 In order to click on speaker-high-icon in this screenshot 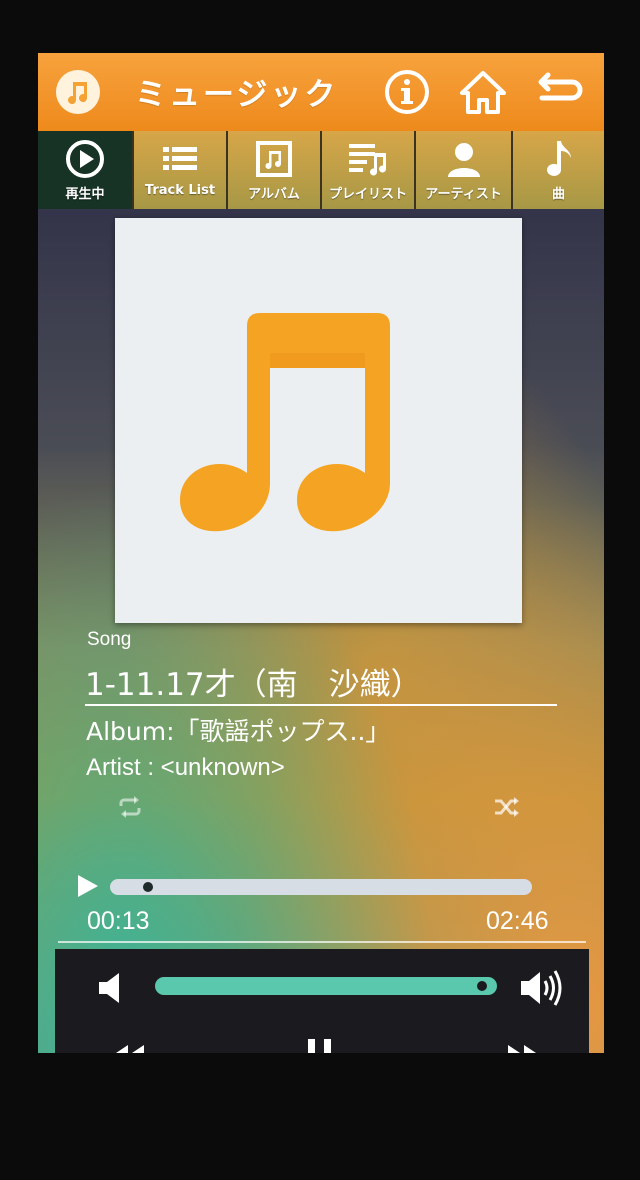, I will do `click(541, 988)`.